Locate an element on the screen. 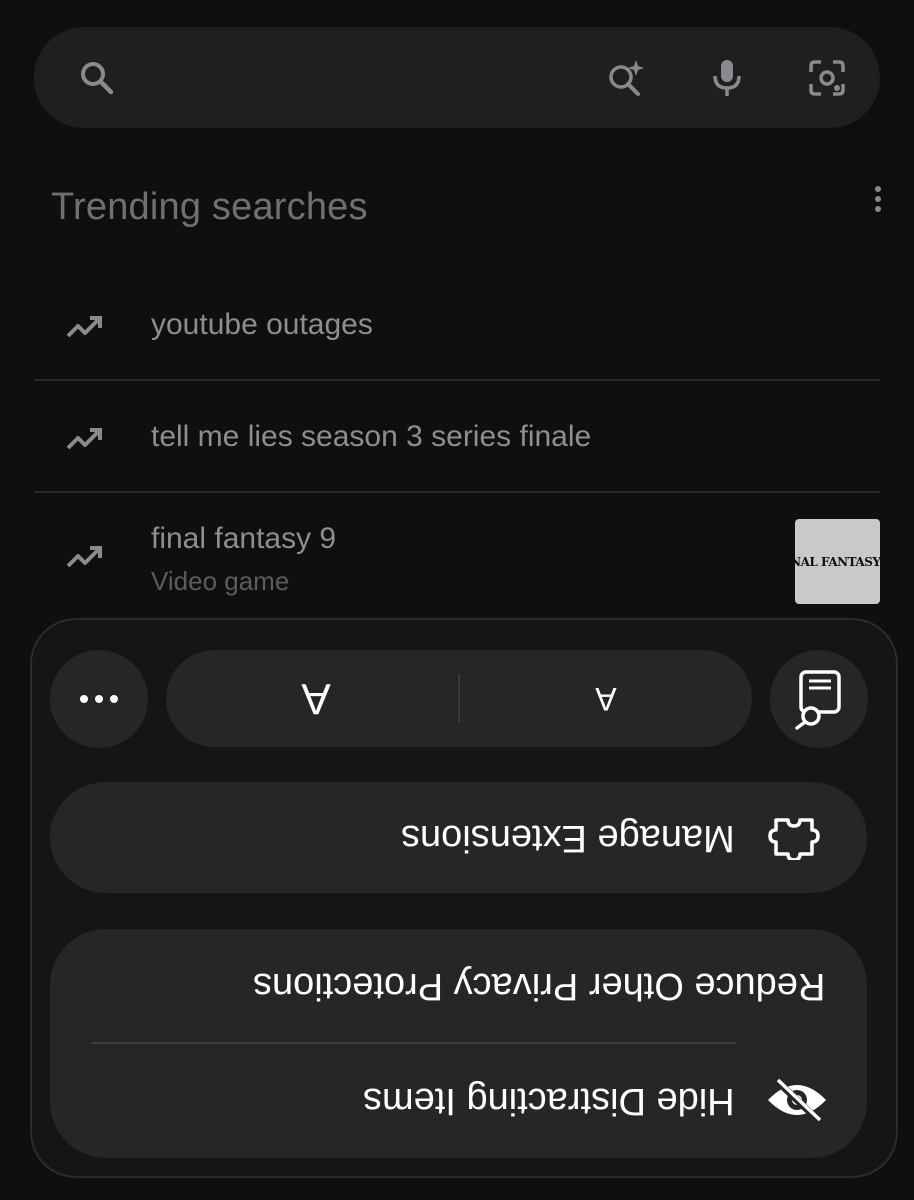  trending-item-text: youtube outages is located at coordinates (262, 324).